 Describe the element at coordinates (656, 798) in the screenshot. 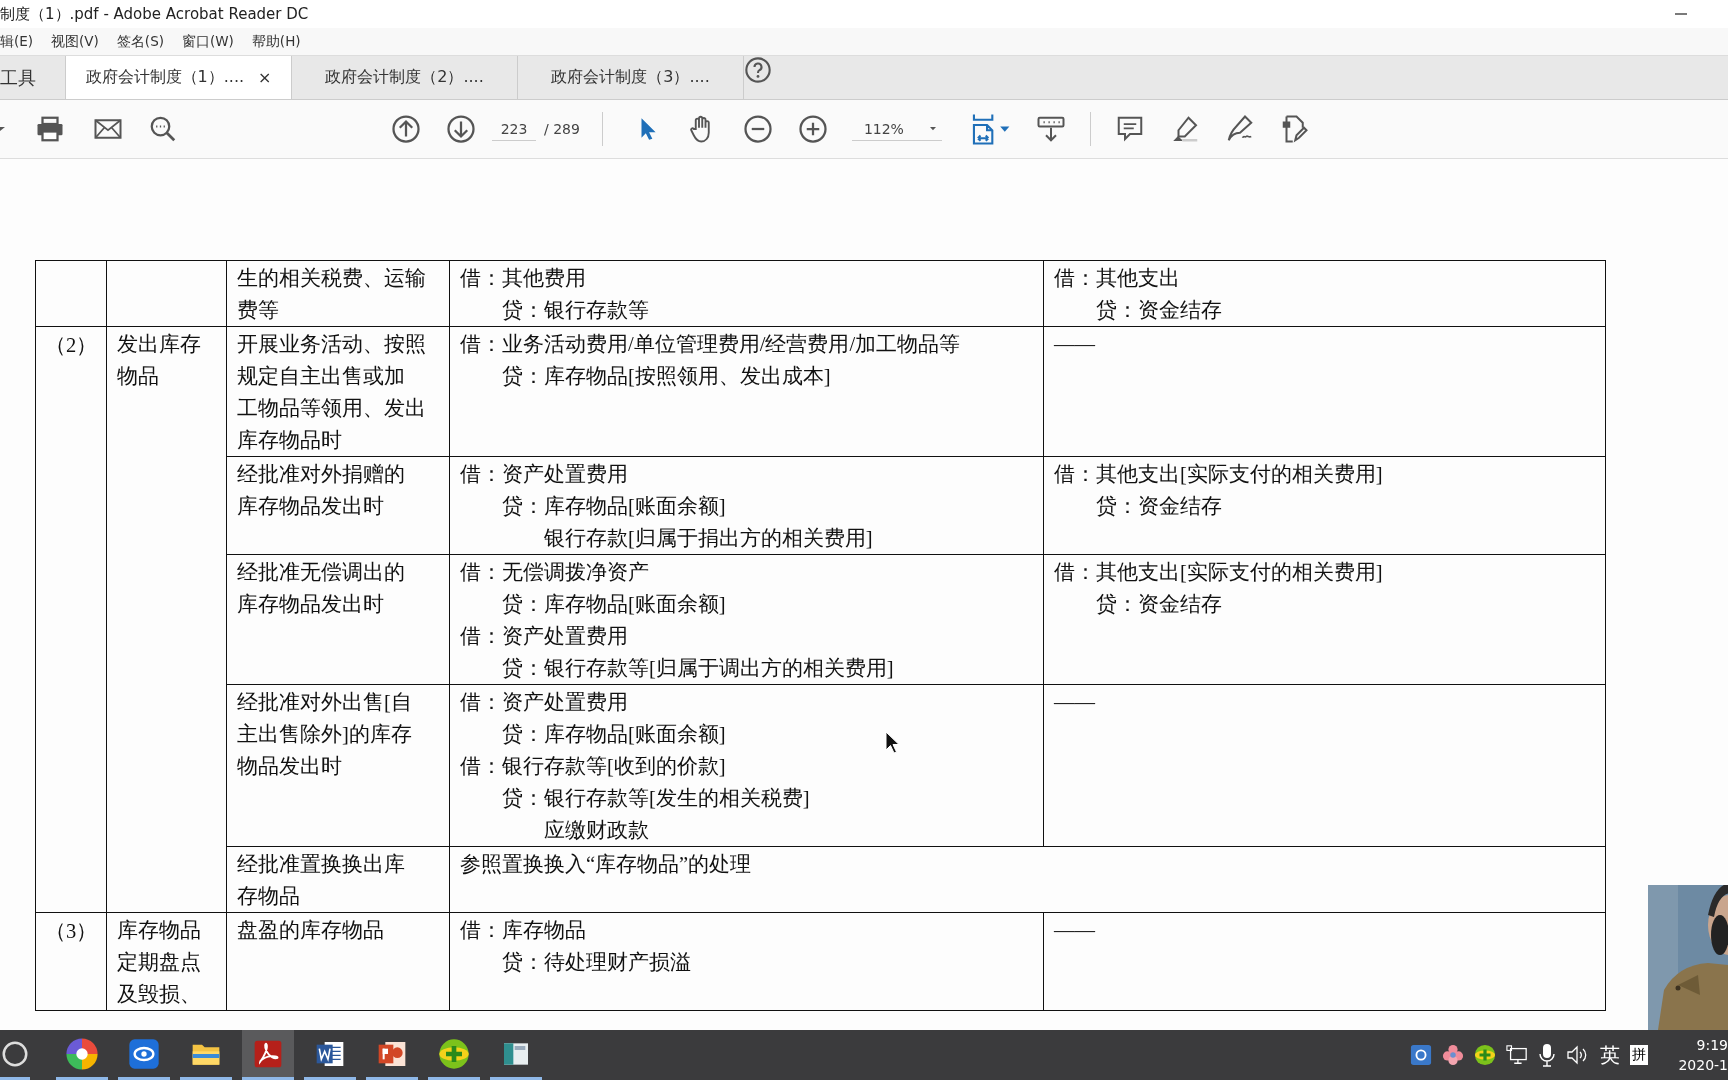

I see `entry-line: 贷：银行存款等[发生的相关税费]` at that location.